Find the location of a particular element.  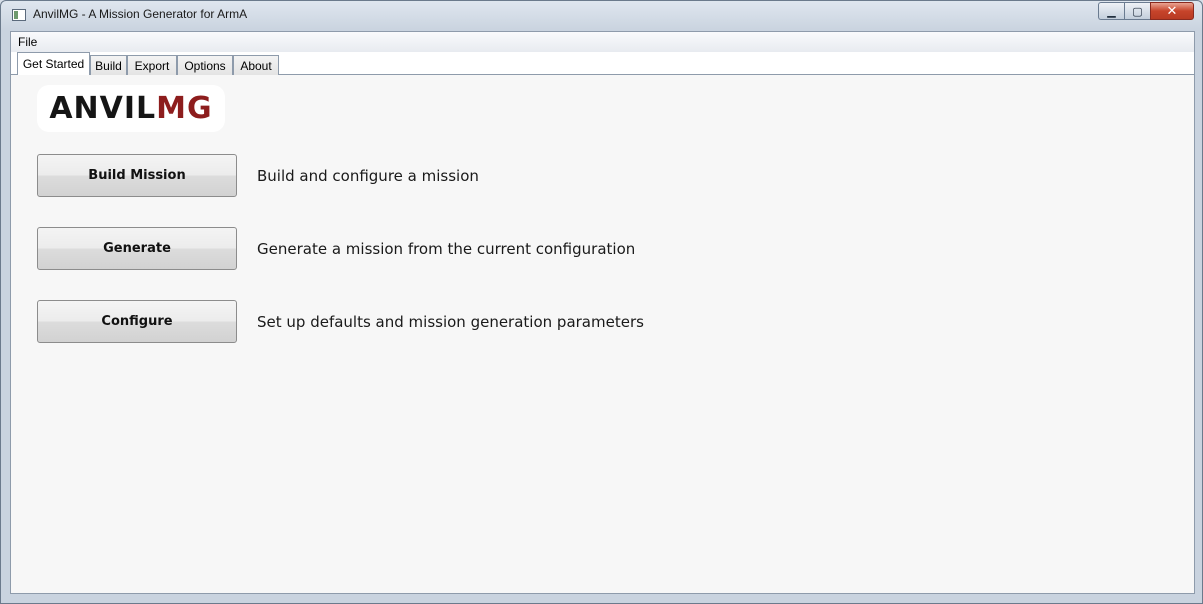

anvilmg-logo: ANVIL MG is located at coordinates (131, 108).